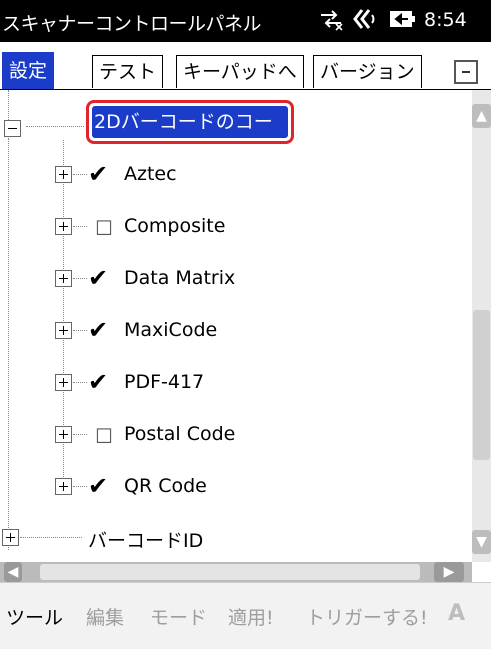  I want to click on tree-item-label: PDF-417, so click(164, 382).